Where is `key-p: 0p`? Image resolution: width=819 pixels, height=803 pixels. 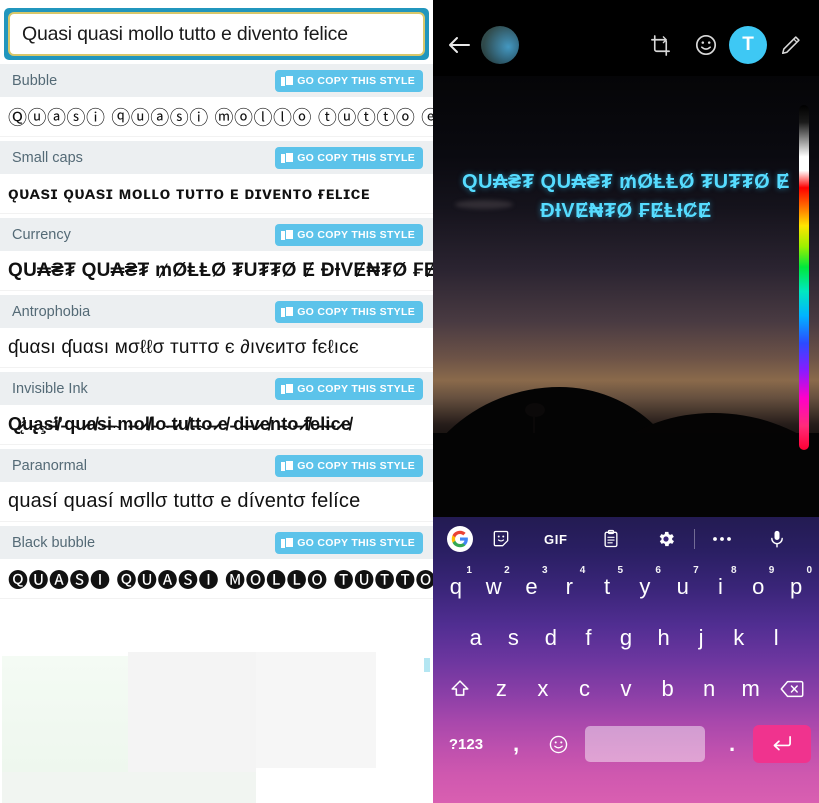 key-p: 0p is located at coordinates (796, 587).